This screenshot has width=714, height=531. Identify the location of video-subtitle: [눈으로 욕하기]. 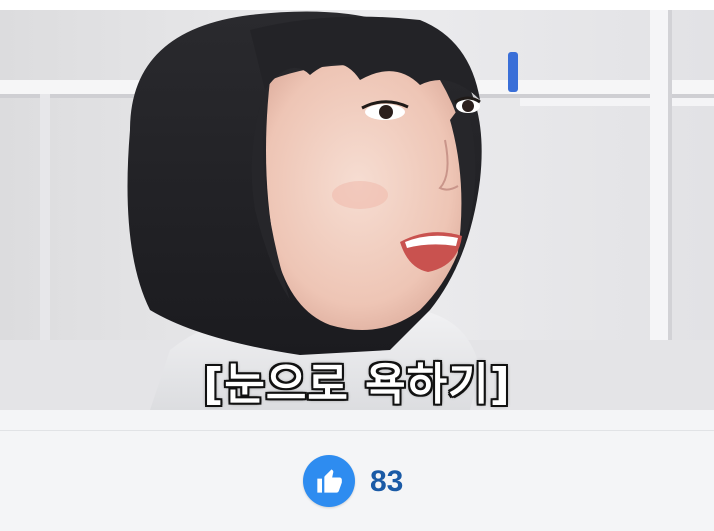
(357, 384).